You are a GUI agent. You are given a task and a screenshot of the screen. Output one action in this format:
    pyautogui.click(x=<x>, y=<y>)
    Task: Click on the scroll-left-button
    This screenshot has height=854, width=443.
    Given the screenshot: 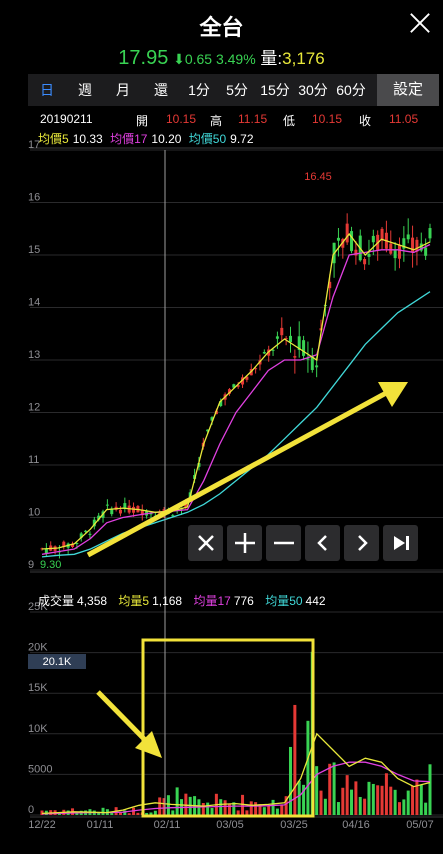 What is the action you would take?
    pyautogui.click(x=322, y=543)
    